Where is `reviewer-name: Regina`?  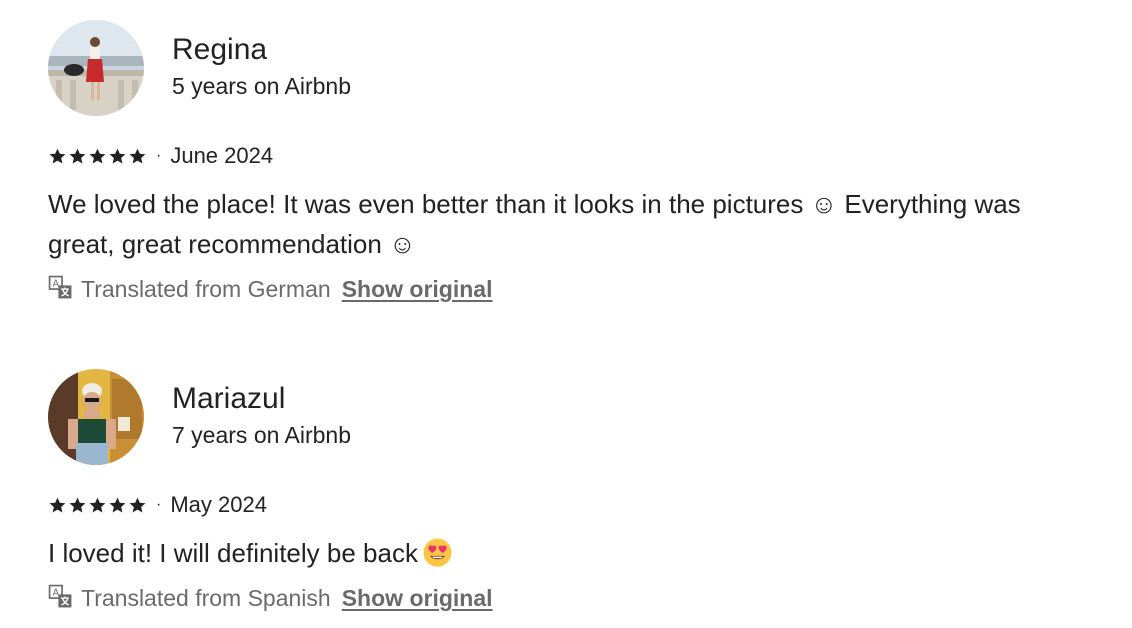 reviewer-name: Regina is located at coordinates (220, 49).